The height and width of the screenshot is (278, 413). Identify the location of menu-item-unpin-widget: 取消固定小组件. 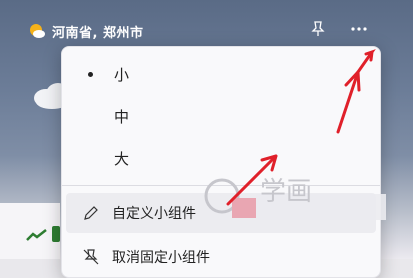
(221, 257).